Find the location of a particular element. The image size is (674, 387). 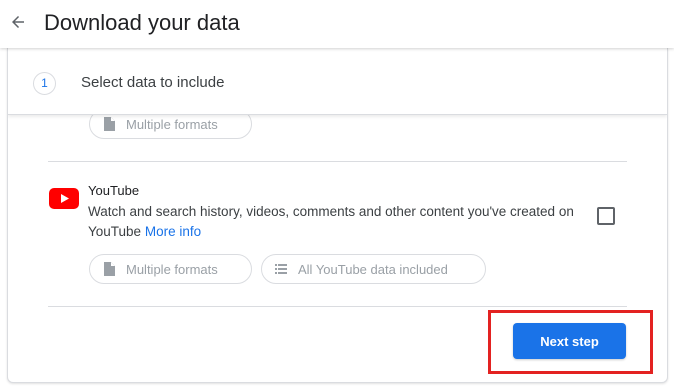

more-info-link: More info is located at coordinates (173, 231).